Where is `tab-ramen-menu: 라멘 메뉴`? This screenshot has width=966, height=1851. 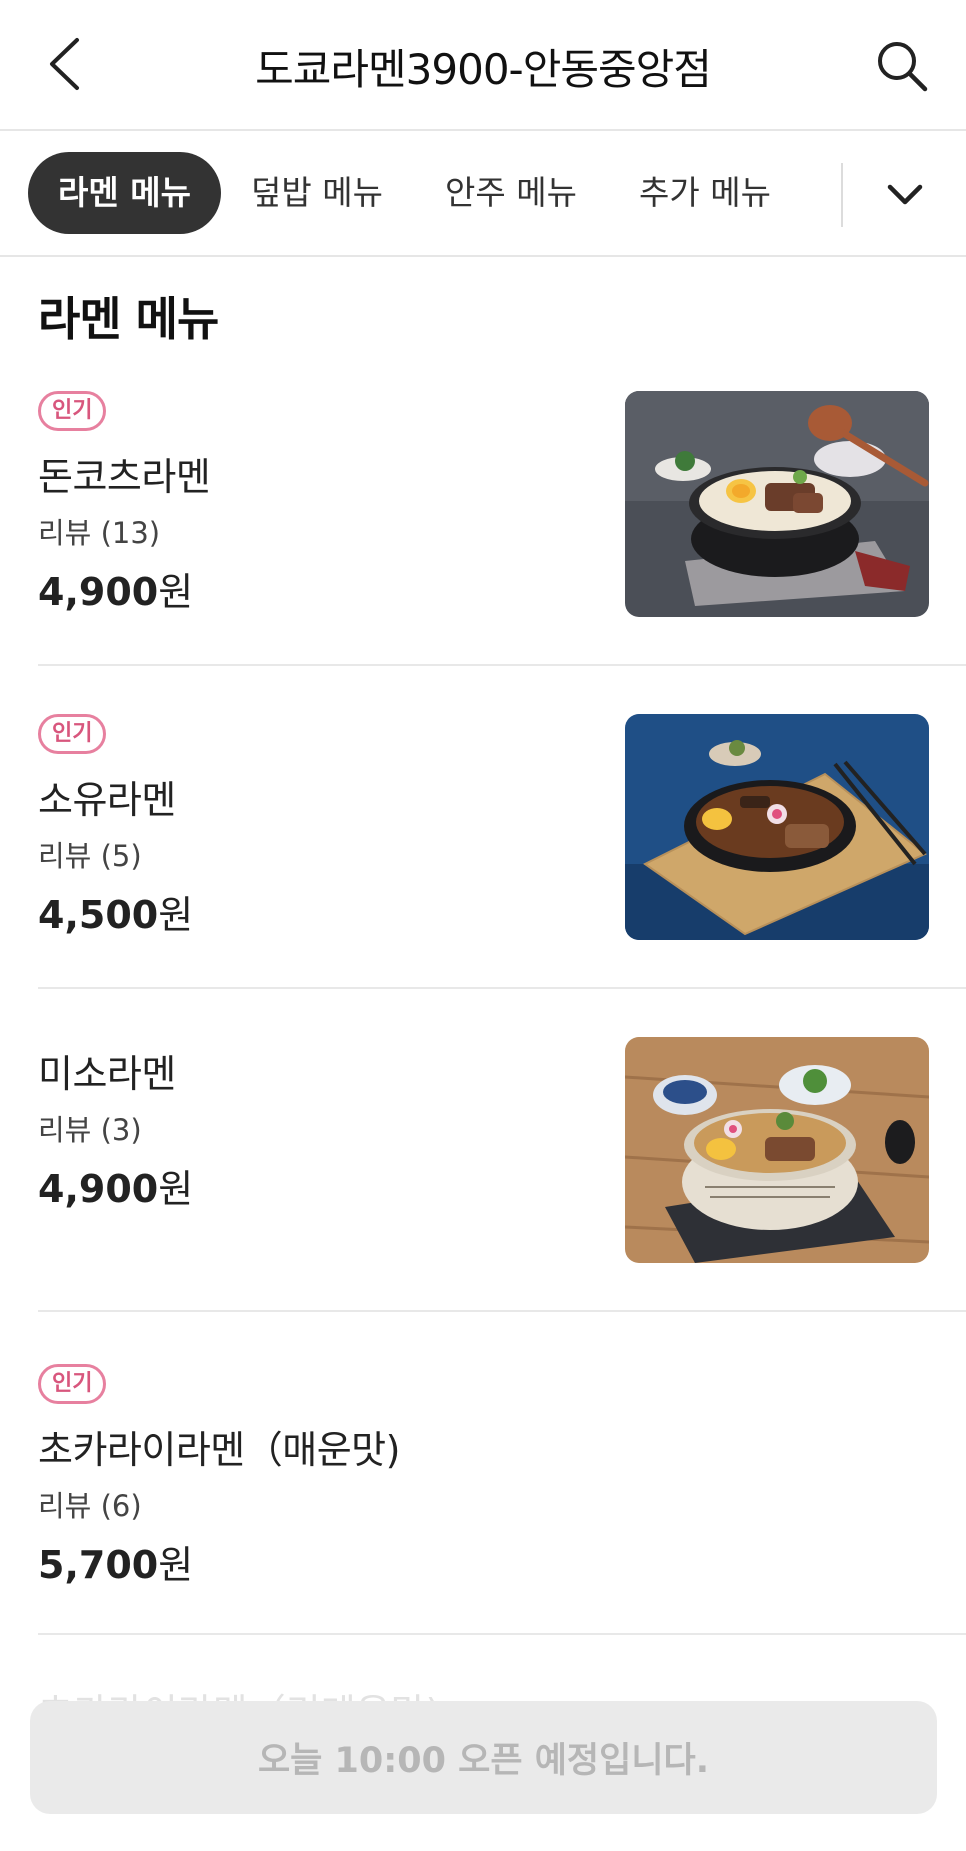 tab-ramen-menu: 라멘 메뉴 is located at coordinates (124, 193).